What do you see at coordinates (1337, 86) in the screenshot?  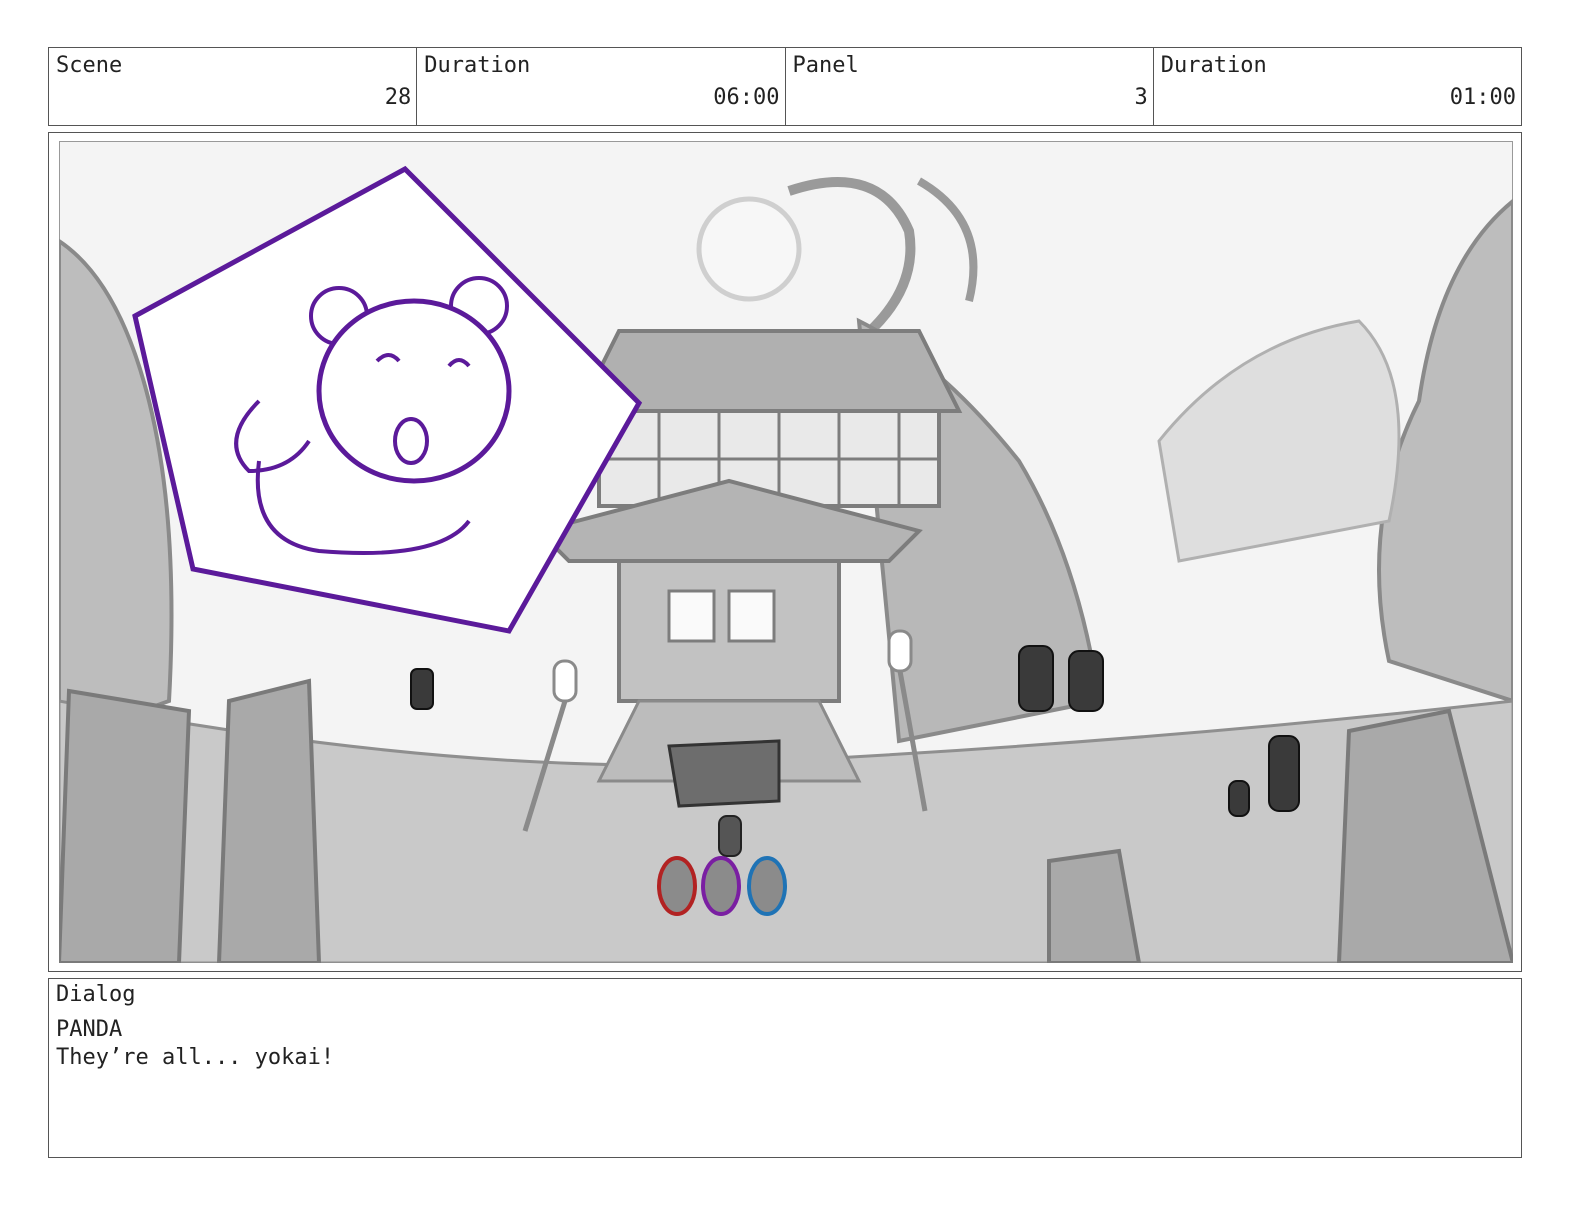 I see `panel-duration-cell: Duration 01:00` at bounding box center [1337, 86].